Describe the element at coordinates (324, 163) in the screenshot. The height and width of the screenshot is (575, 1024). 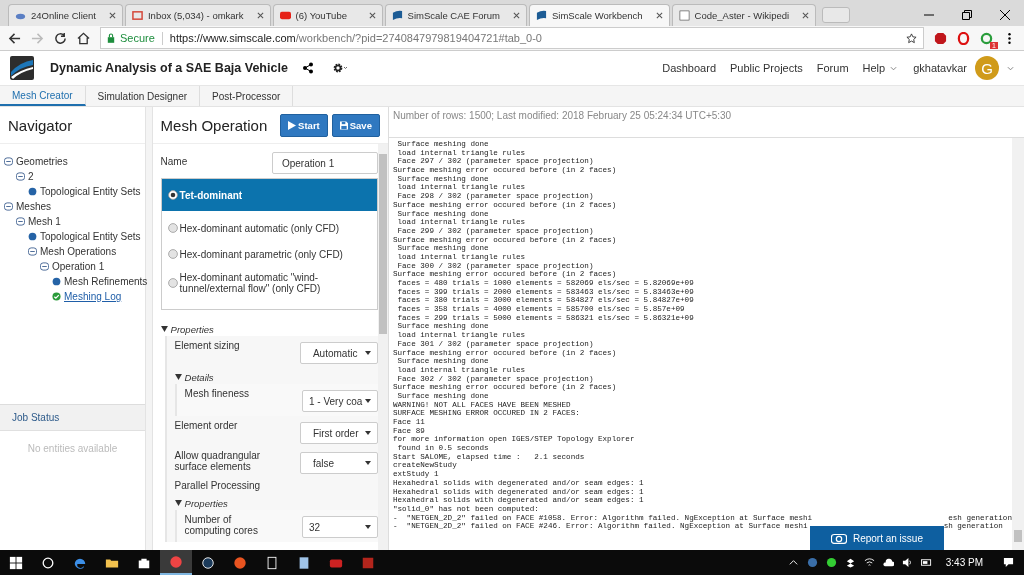
I see `name-field: Operation 1` at that location.